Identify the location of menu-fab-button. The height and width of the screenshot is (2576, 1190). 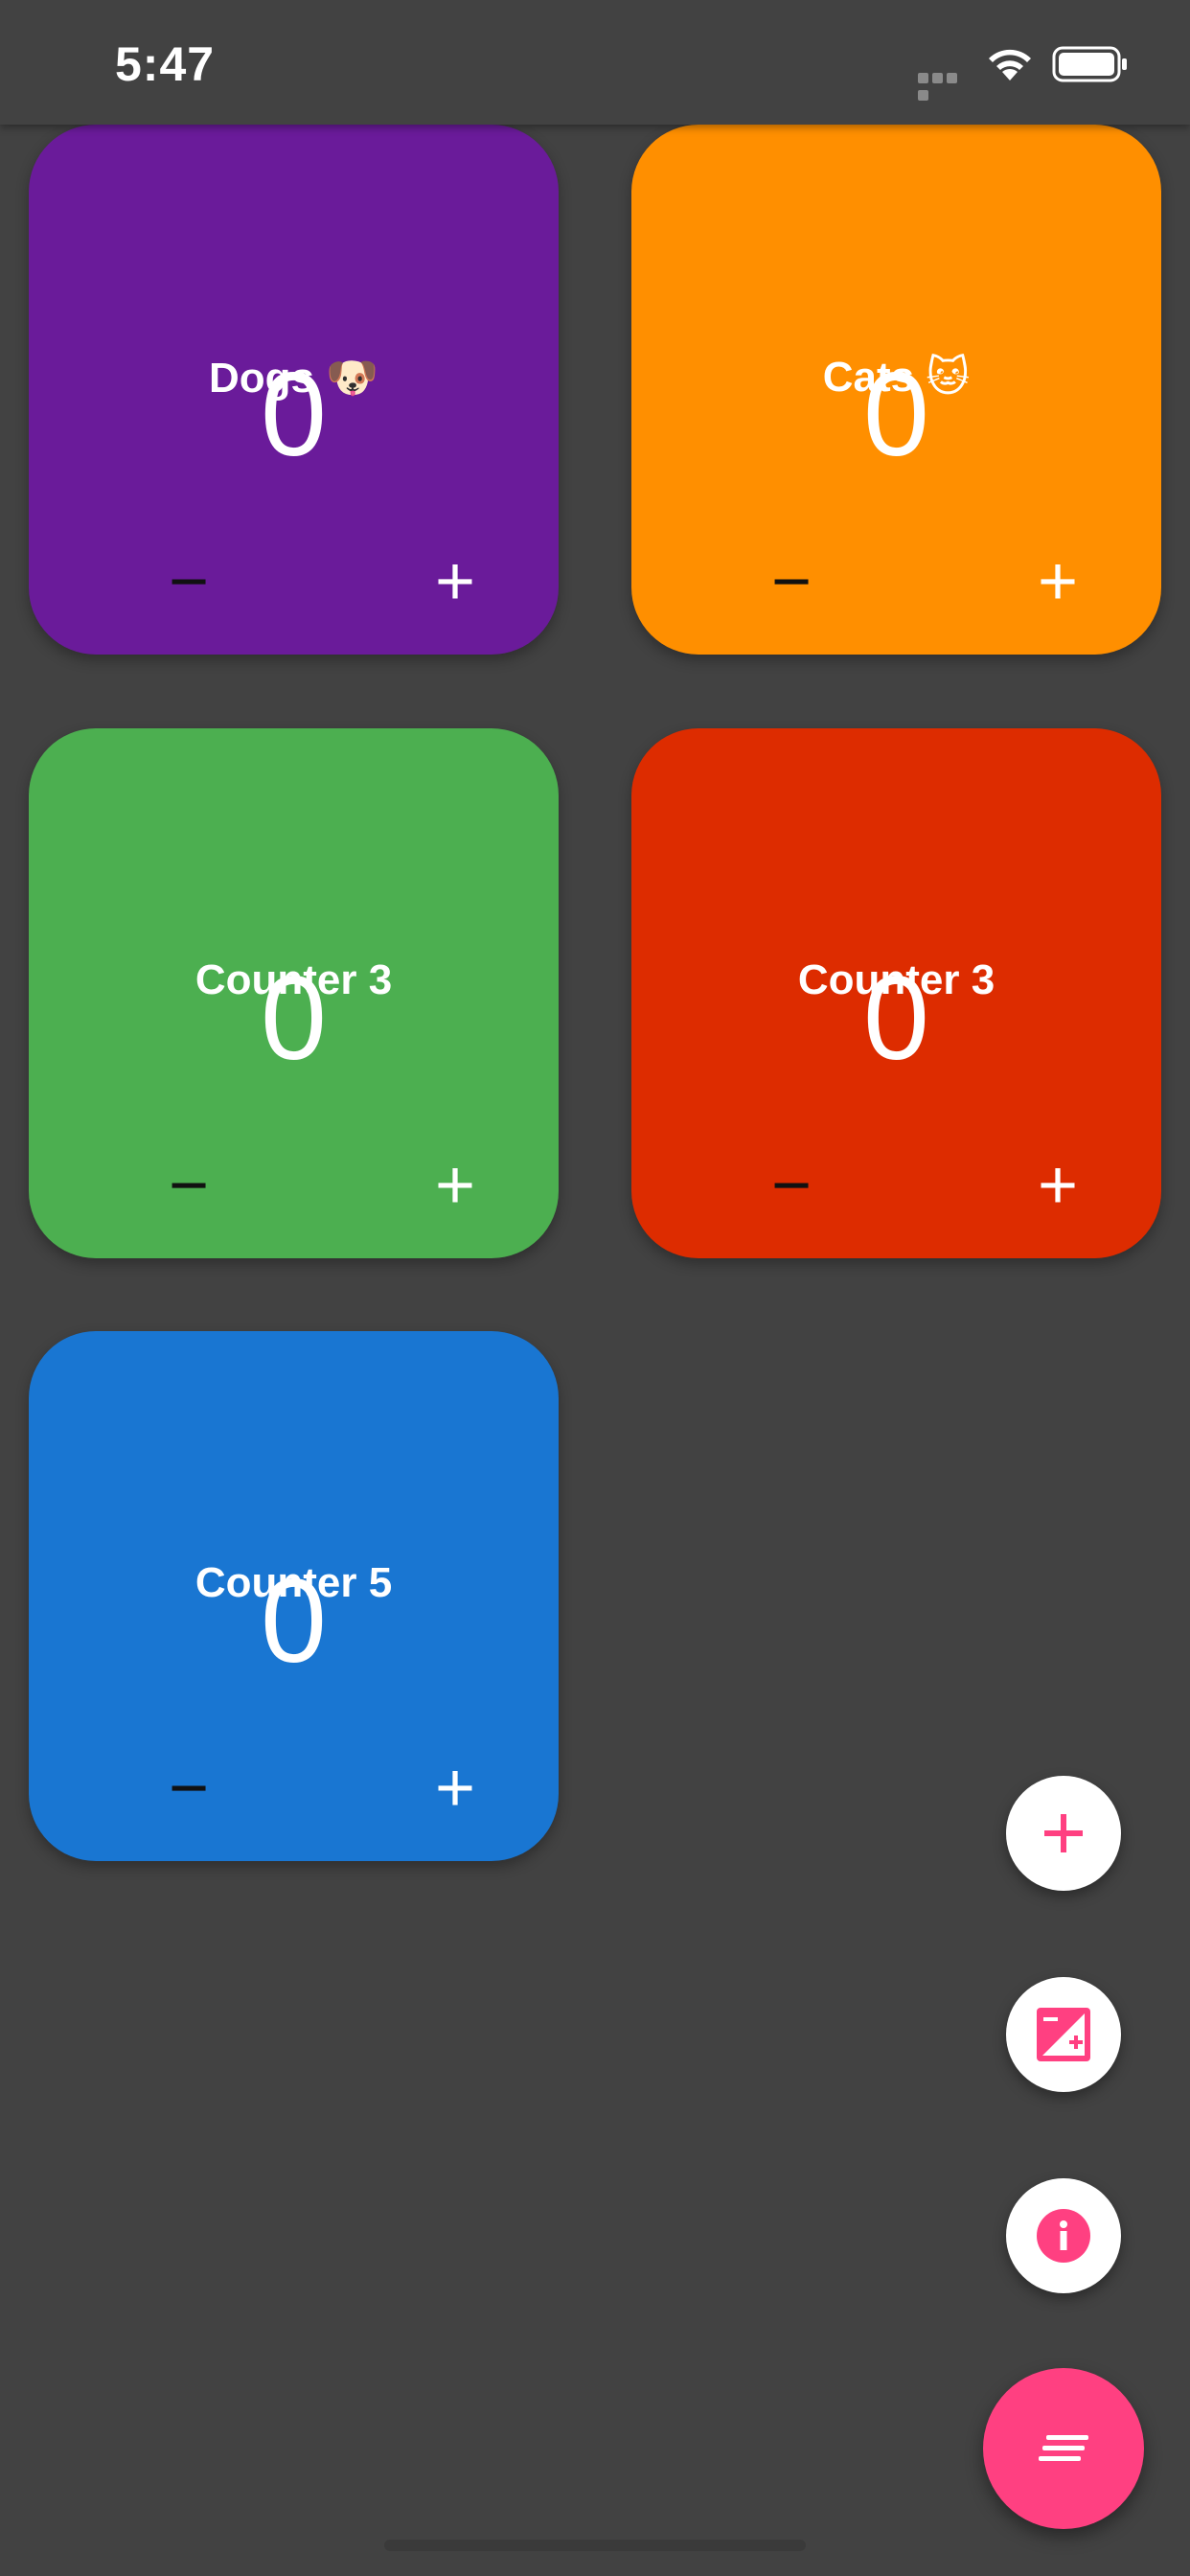
(1064, 2448).